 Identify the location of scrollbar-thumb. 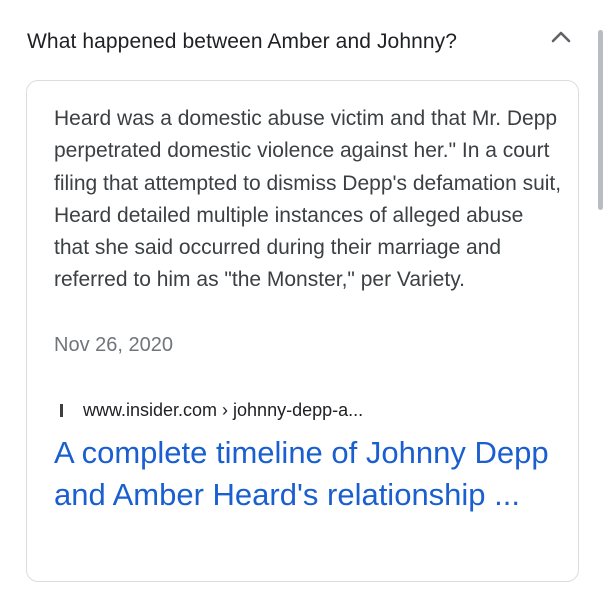
(600, 120).